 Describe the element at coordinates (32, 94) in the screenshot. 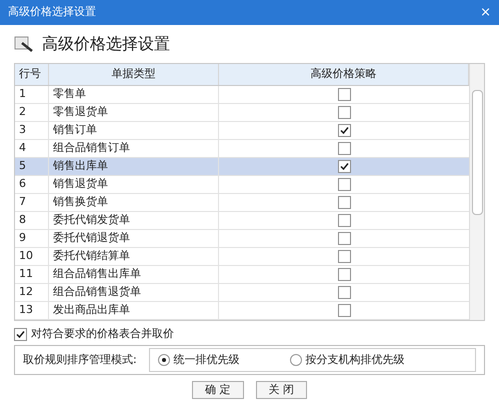

I see `row-number: 1` at that location.